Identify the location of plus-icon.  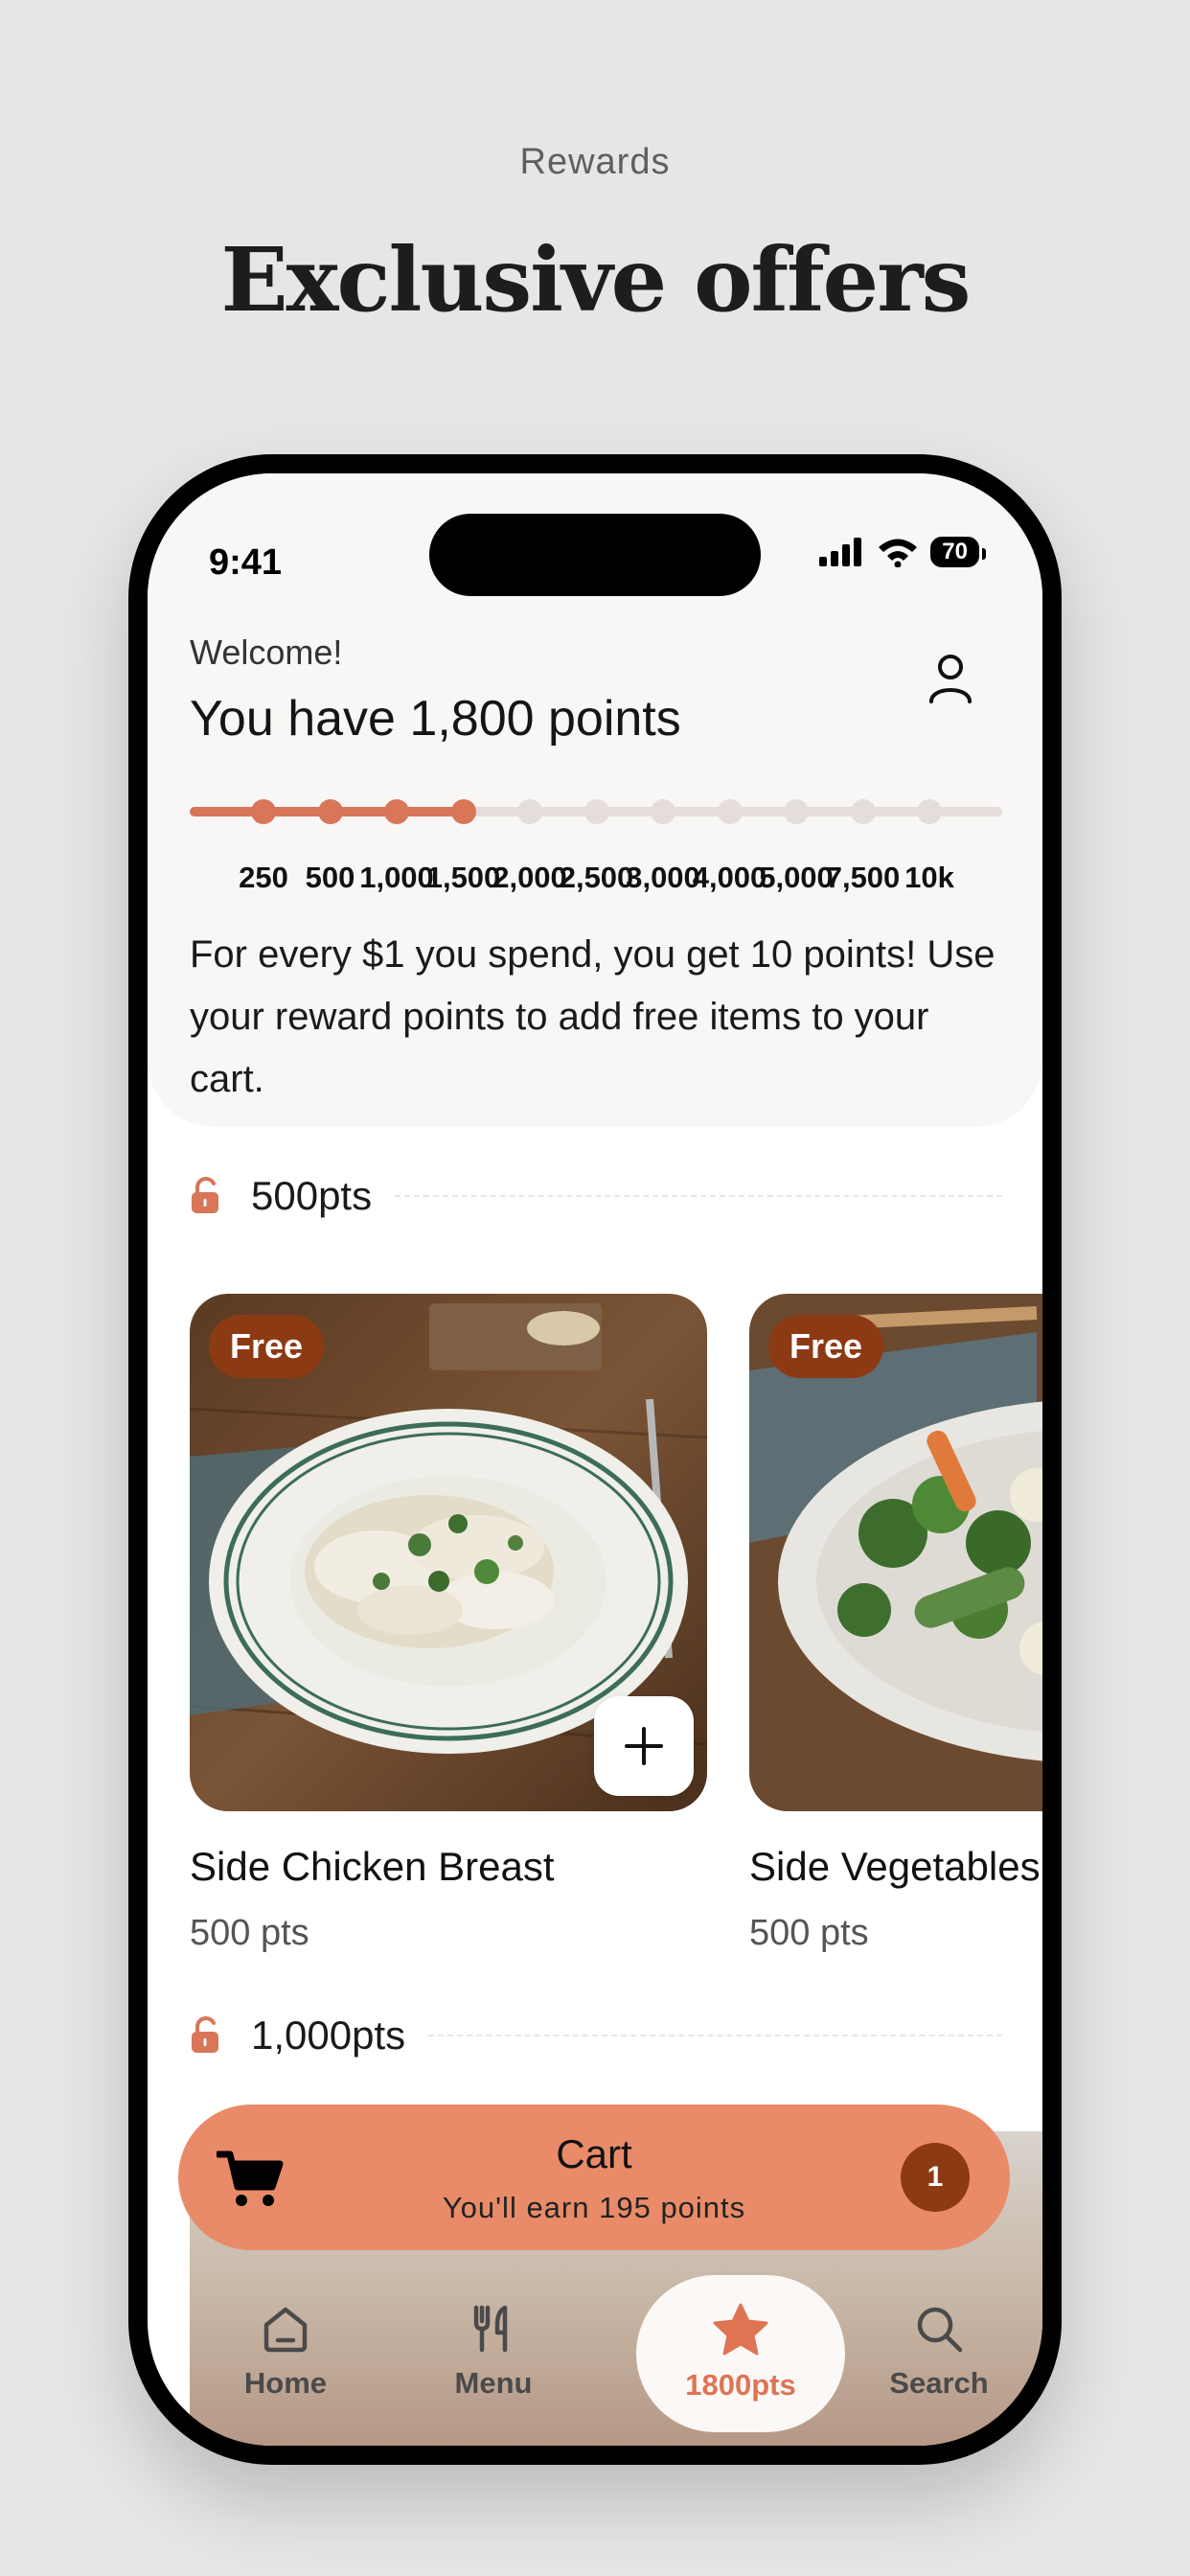
(644, 1746).